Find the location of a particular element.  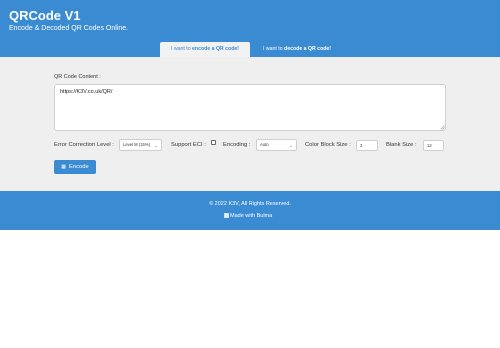

encoding-value: Auto is located at coordinates (264, 144).